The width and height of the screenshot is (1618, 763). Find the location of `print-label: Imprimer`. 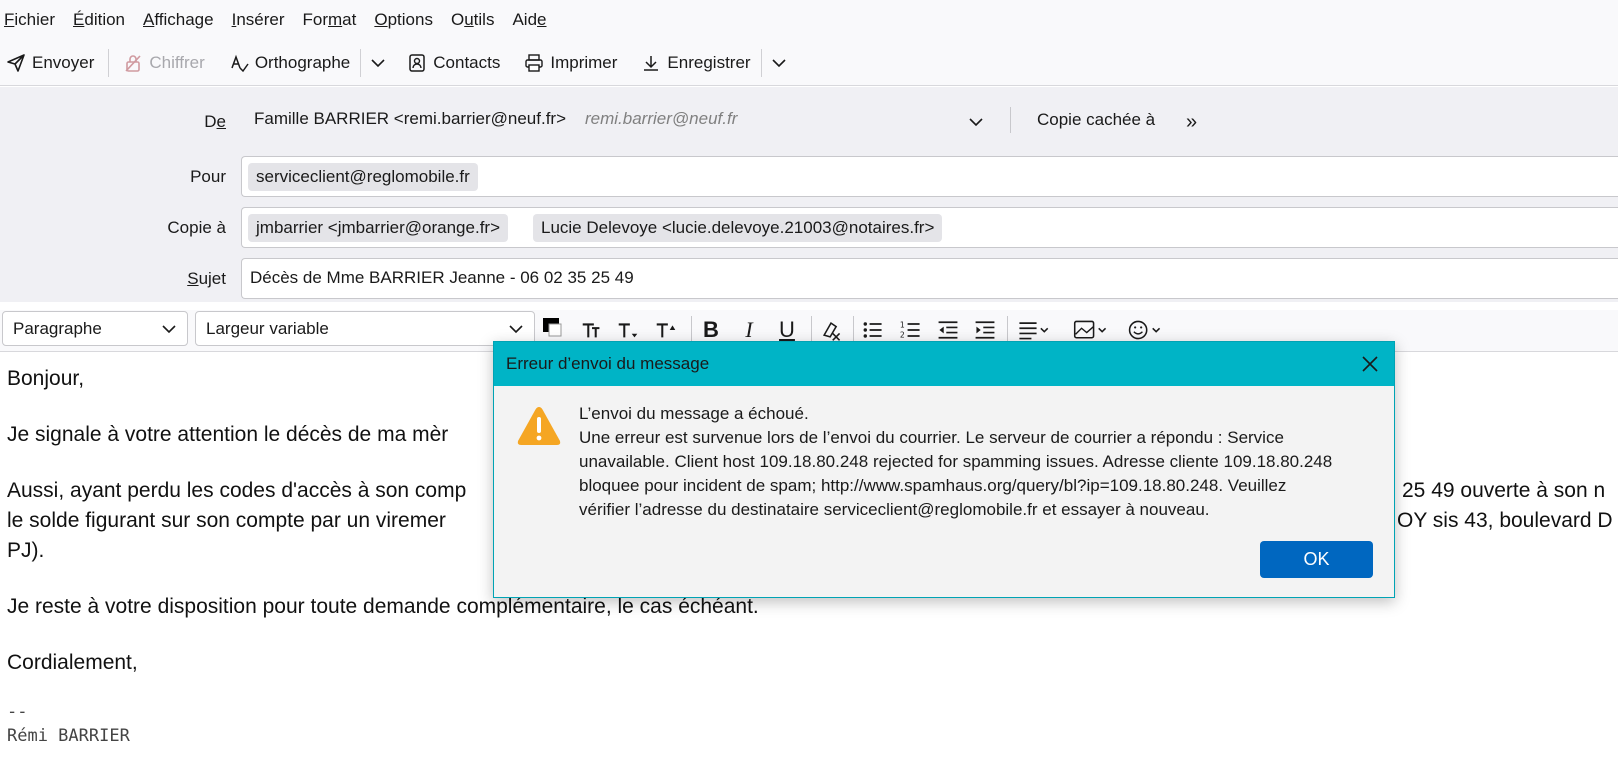

print-label: Imprimer is located at coordinates (584, 62).